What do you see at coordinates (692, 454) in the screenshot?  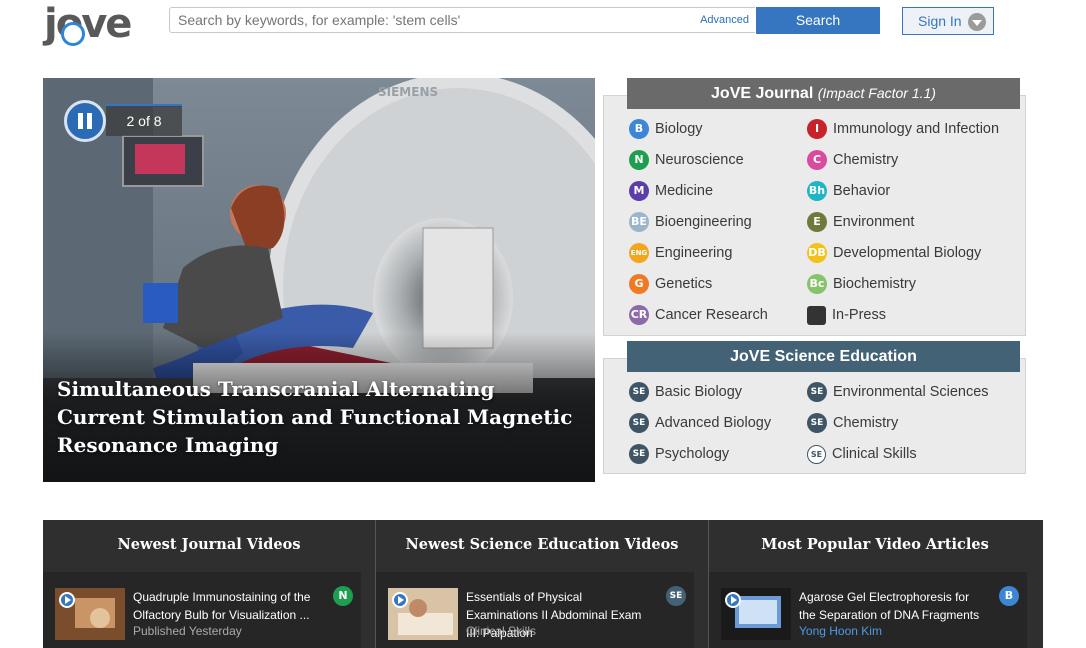 I see `education-section-label: Psychology` at bounding box center [692, 454].